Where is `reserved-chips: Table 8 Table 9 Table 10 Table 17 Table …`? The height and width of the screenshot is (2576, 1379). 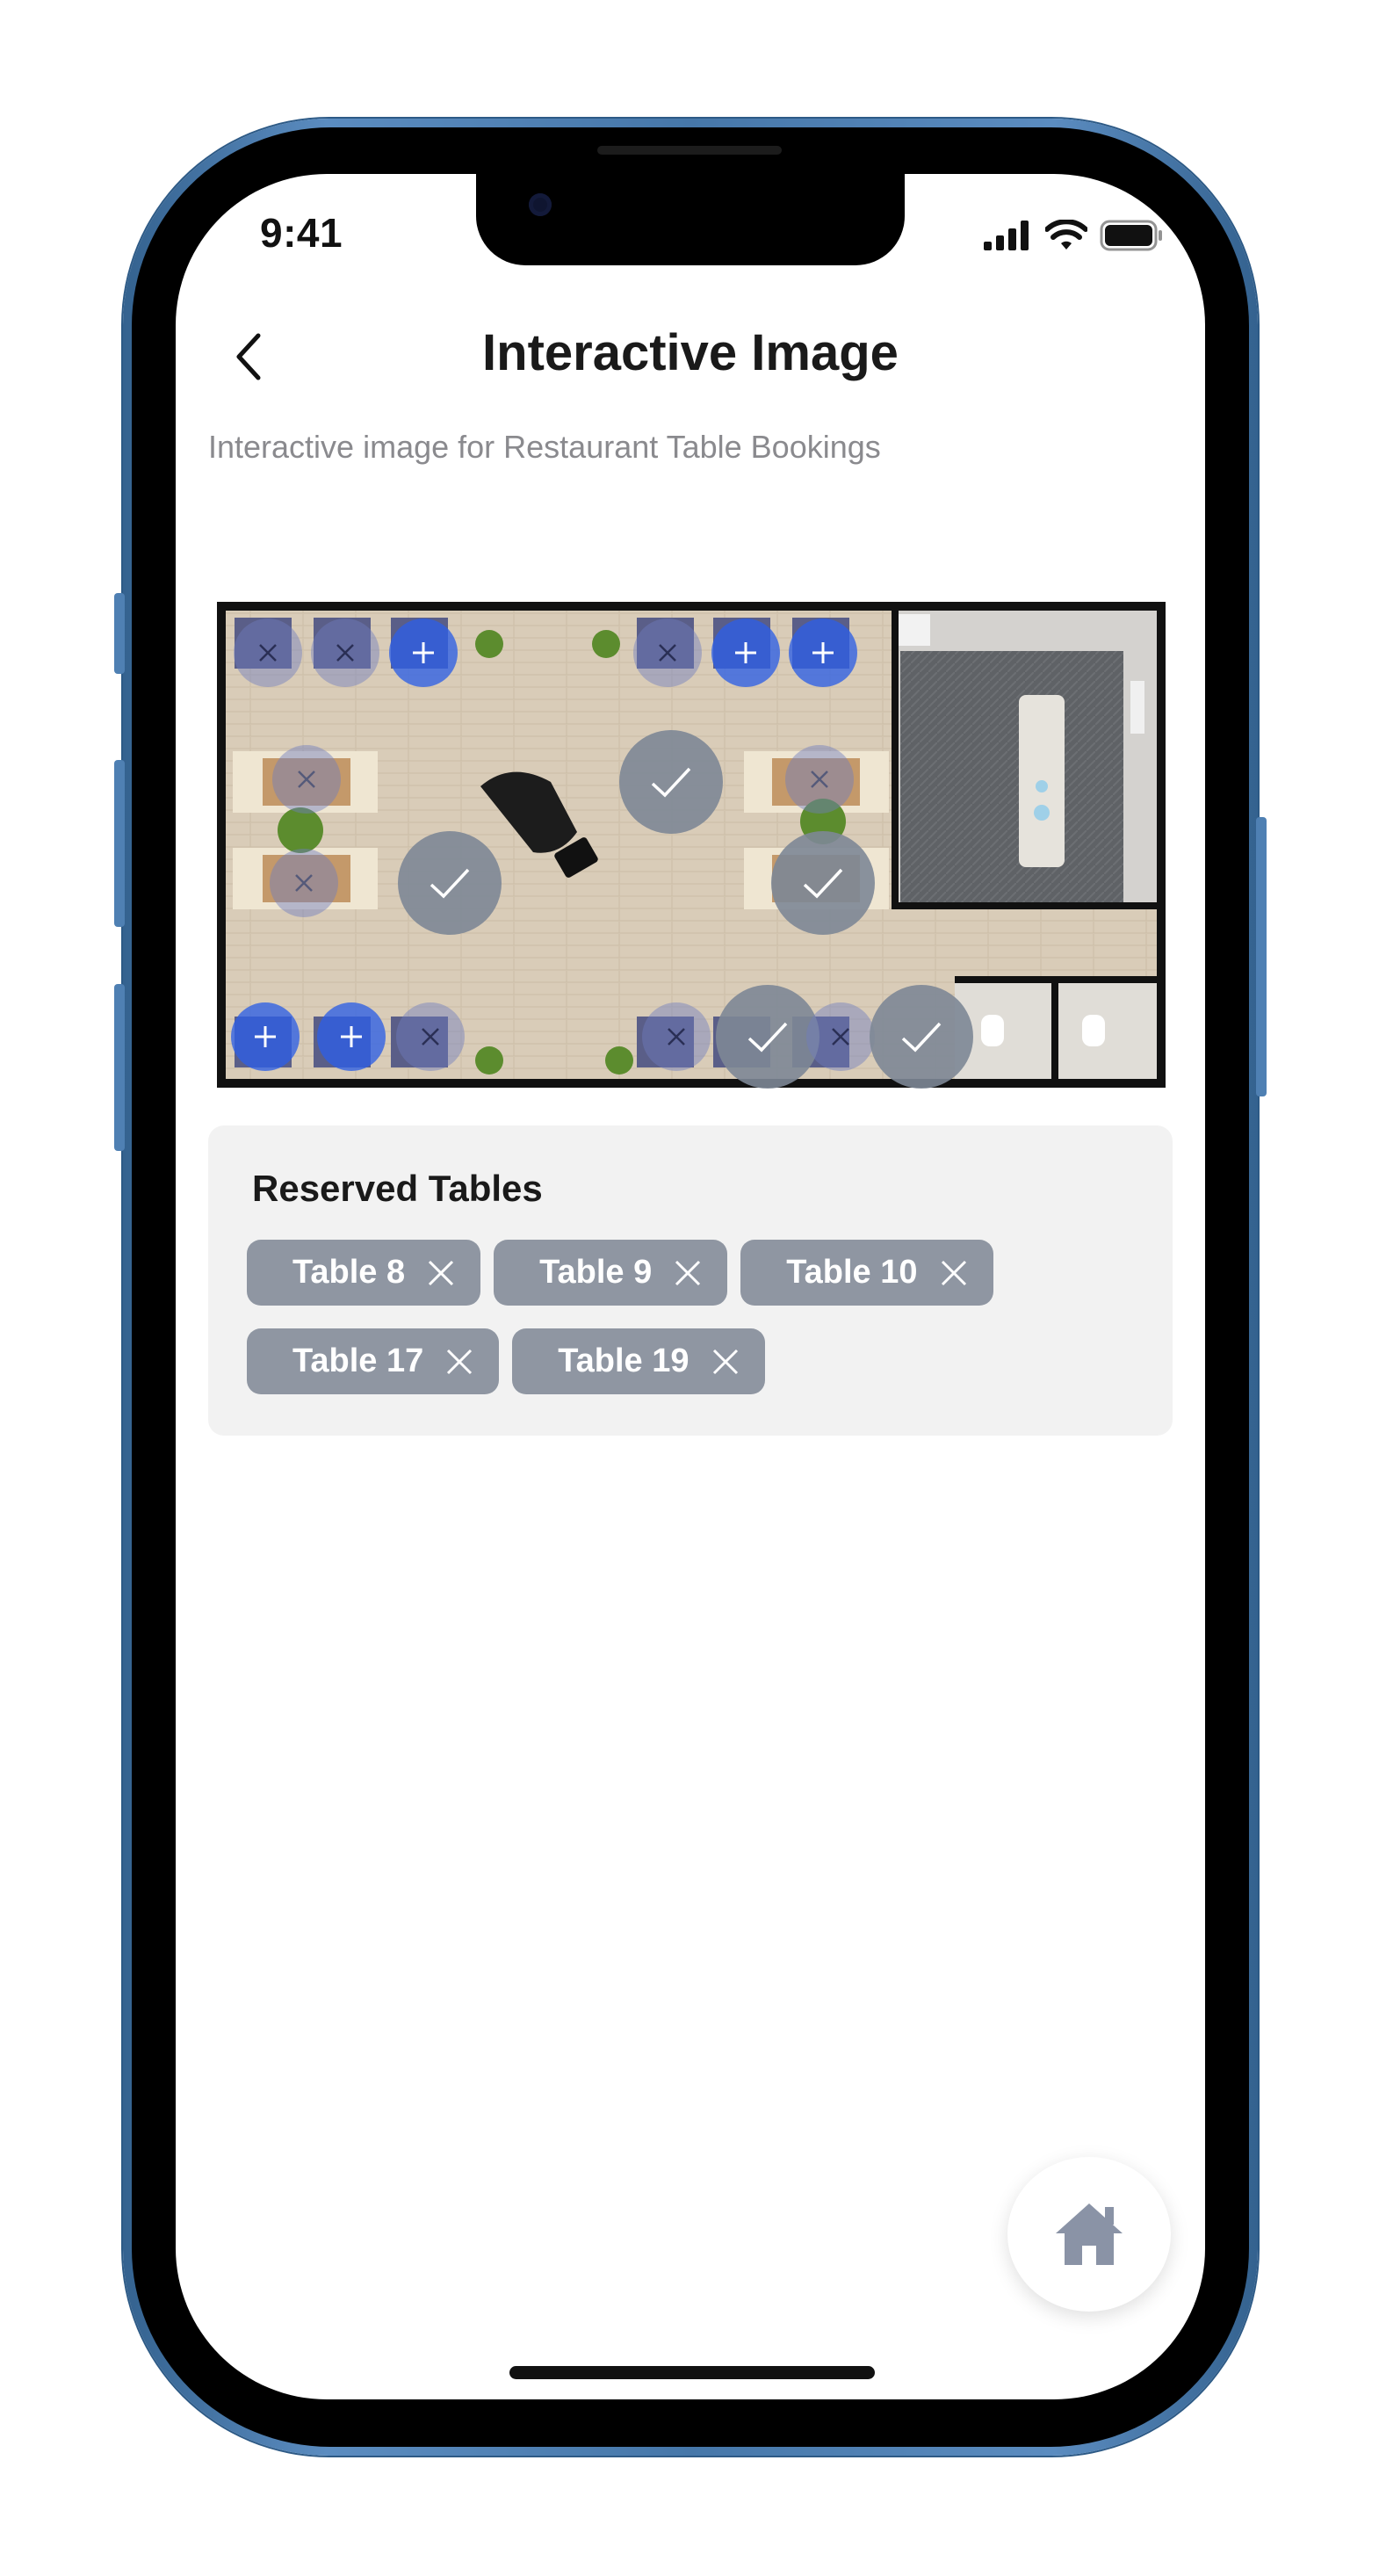 reserved-chips: Table 8 Table 9 Table 10 Table 17 Table … is located at coordinates (690, 1317).